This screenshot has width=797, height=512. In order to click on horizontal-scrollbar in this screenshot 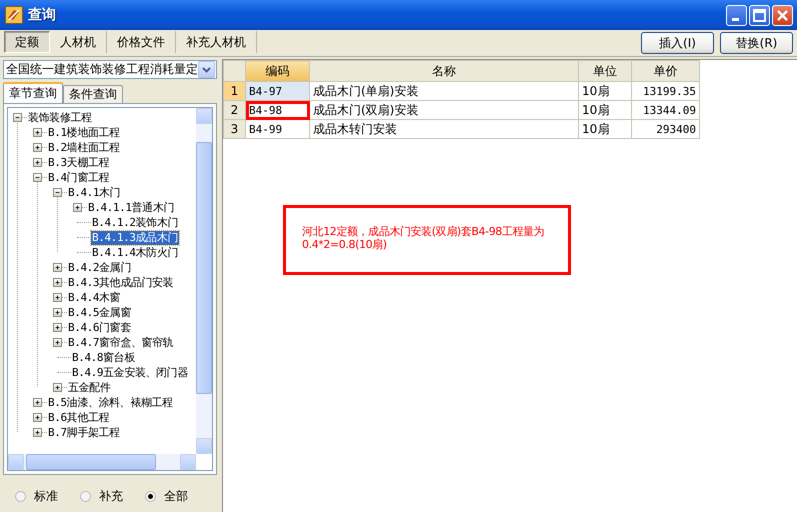, I will do `click(102, 462)`.